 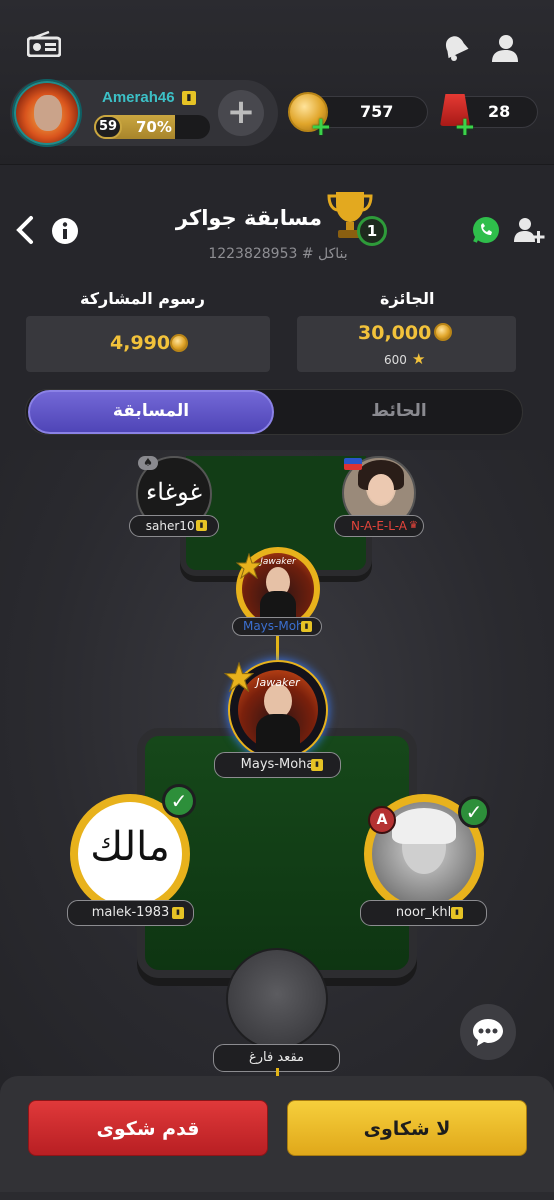 What do you see at coordinates (486, 230) in the screenshot?
I see `whatsapp-icon` at bounding box center [486, 230].